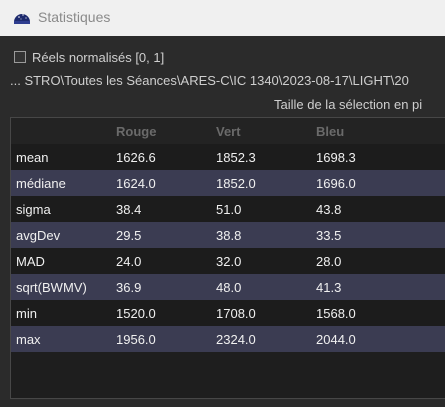 This screenshot has height=407, width=445. What do you see at coordinates (30, 261) in the screenshot?
I see `row-label: MAD` at bounding box center [30, 261].